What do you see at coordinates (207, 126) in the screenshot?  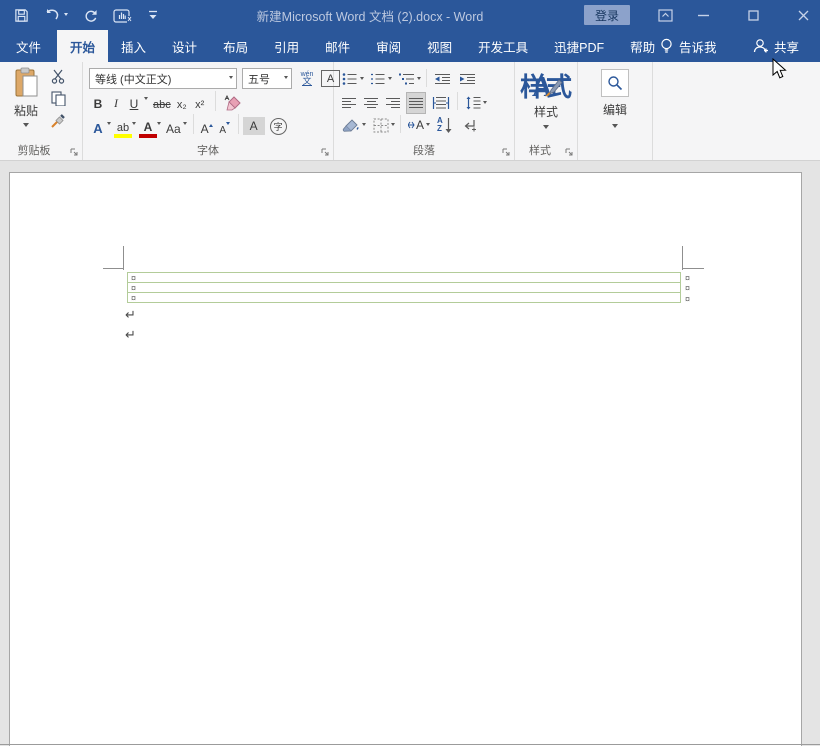 I see `grow-font-button: A` at bounding box center [207, 126].